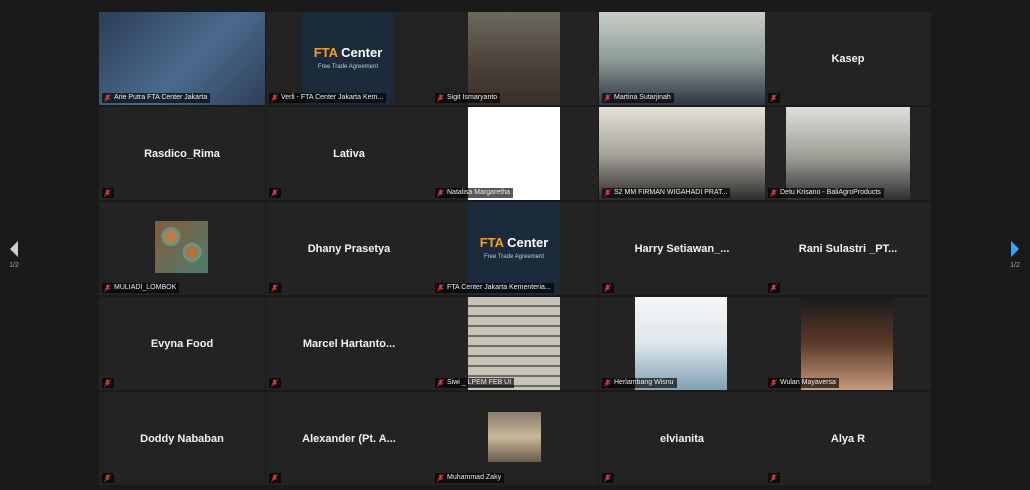 Image resolution: width=1030 pixels, height=490 pixels. I want to click on participant-tile: Natalisa Margaretha, so click(515, 153).